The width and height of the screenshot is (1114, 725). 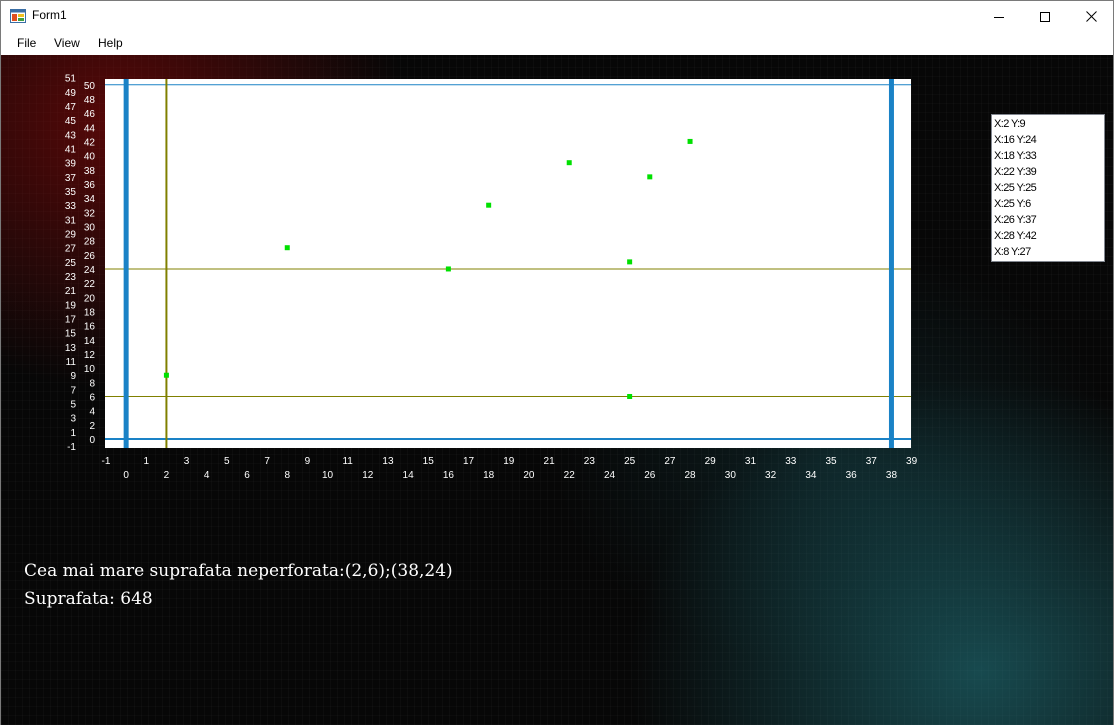 What do you see at coordinates (1048, 124) in the screenshot?
I see `coordinate-list-item: X:2 Y:9` at bounding box center [1048, 124].